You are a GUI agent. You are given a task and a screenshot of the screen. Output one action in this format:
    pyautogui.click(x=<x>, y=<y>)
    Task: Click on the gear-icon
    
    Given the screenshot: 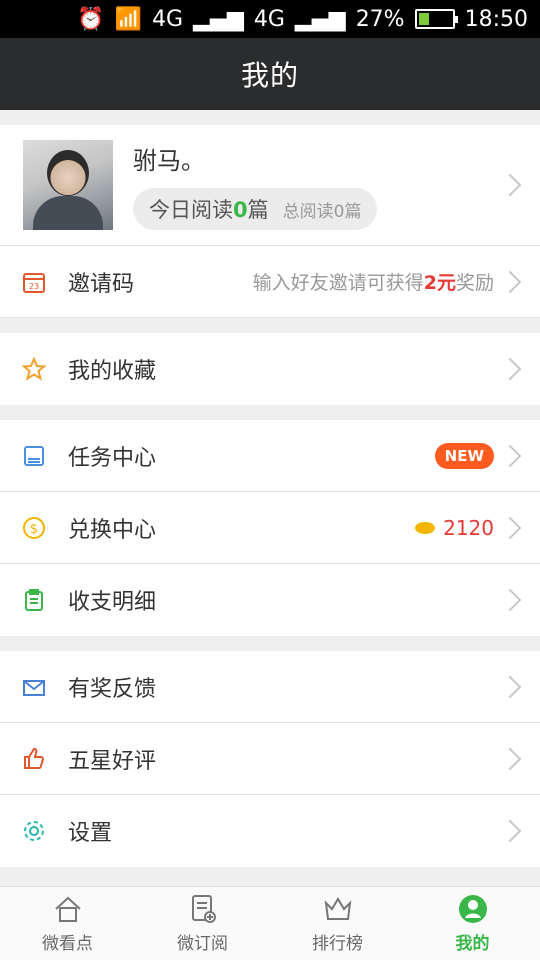 What is the action you would take?
    pyautogui.click(x=34, y=831)
    